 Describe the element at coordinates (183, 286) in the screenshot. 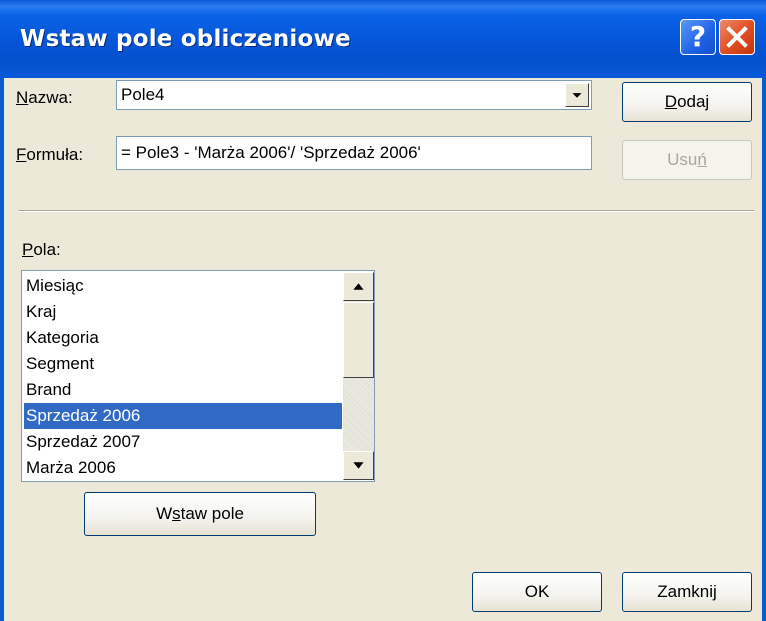

I see `list-item: Miesiąc` at that location.